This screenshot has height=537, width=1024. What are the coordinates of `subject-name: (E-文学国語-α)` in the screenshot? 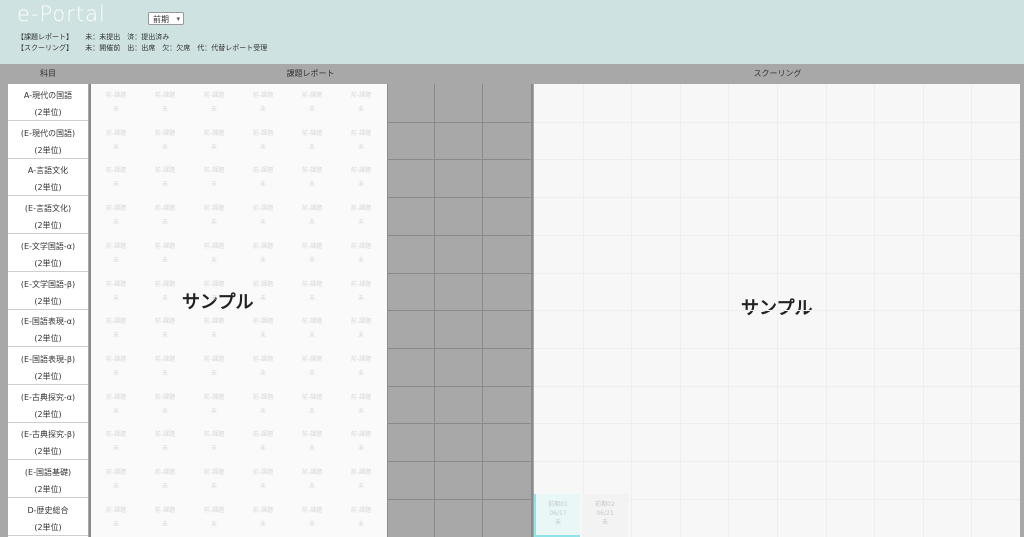 It's located at (48, 246).